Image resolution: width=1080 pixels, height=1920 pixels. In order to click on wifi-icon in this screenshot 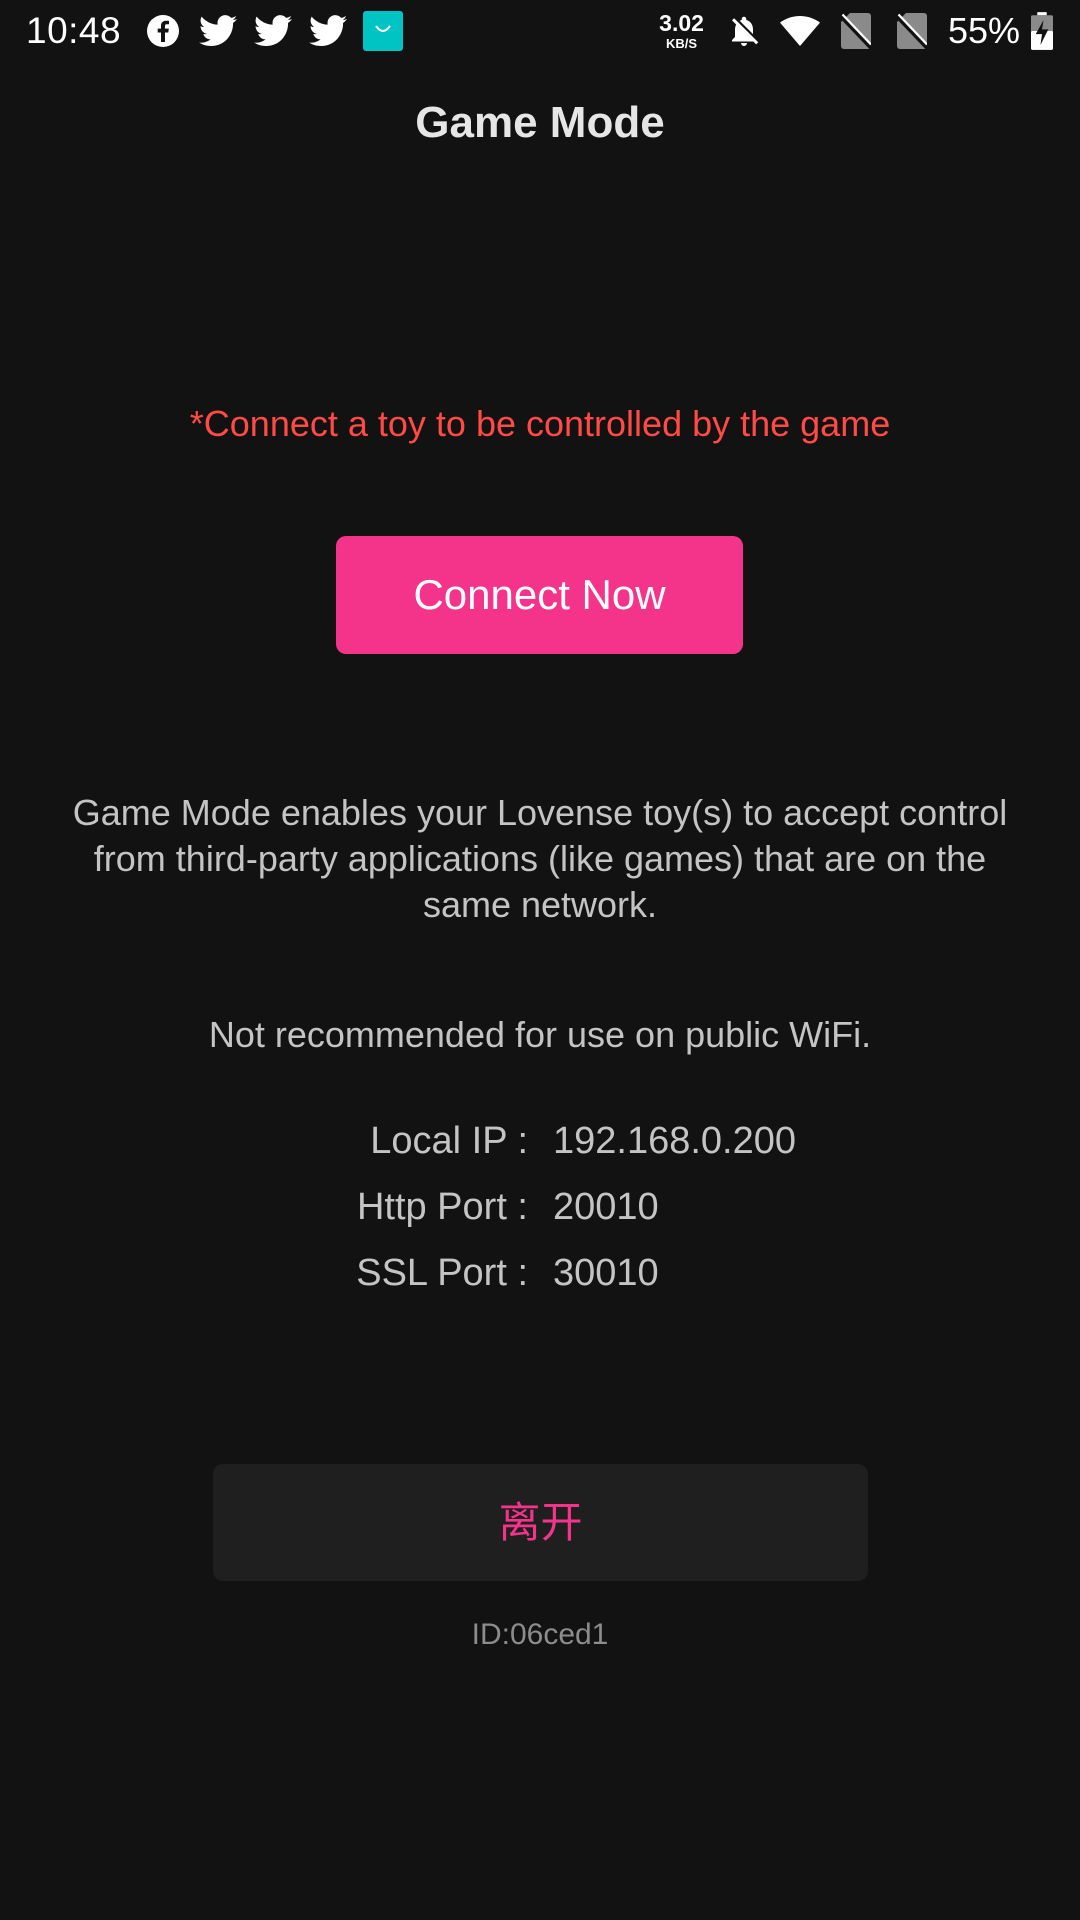, I will do `click(799, 31)`.